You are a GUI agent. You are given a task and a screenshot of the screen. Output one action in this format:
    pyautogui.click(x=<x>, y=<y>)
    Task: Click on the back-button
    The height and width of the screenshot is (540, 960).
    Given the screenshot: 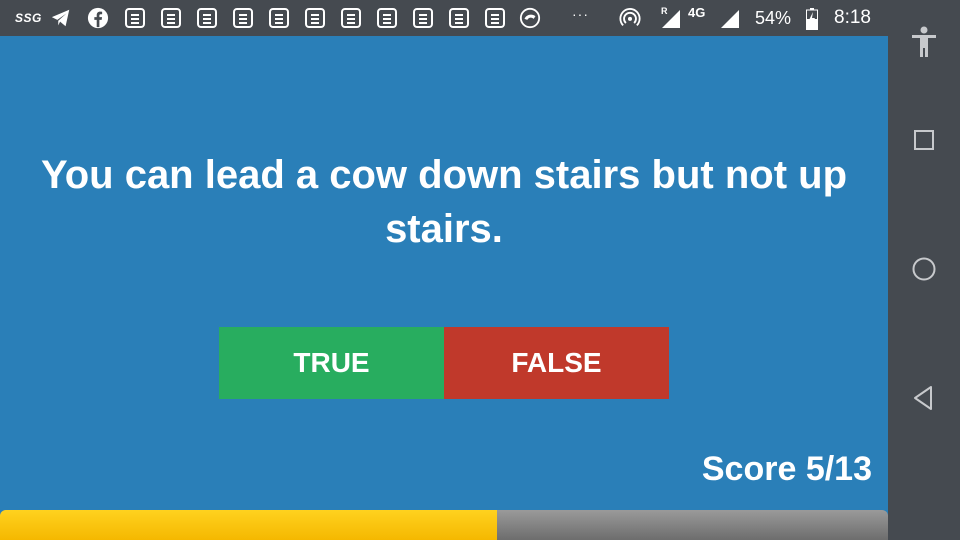 What is the action you would take?
    pyautogui.click(x=924, y=398)
    